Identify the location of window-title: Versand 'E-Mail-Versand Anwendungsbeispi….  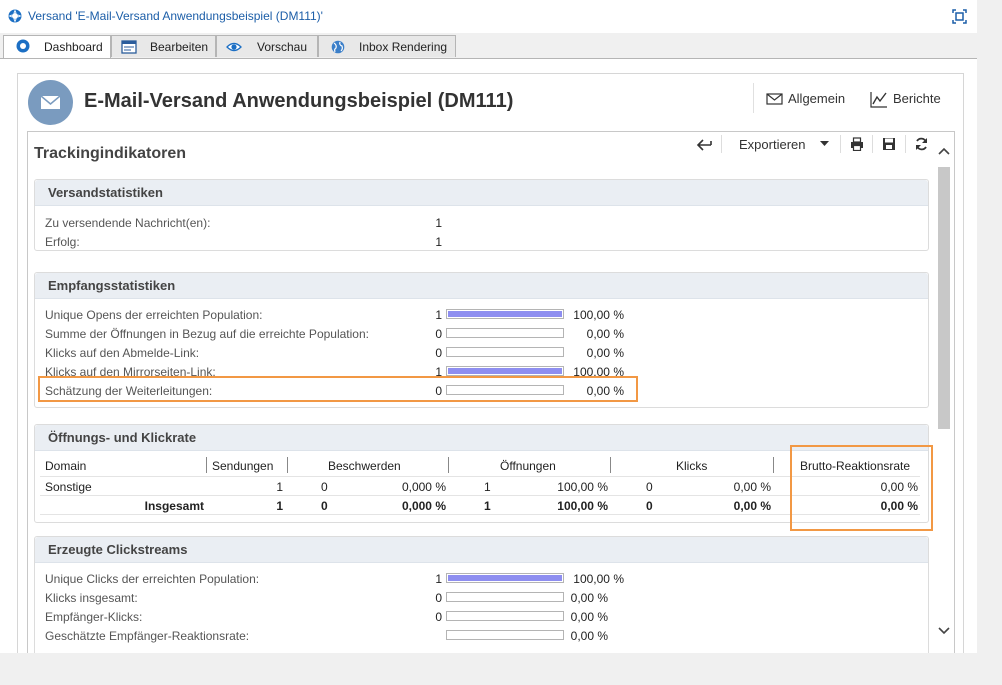
(175, 16).